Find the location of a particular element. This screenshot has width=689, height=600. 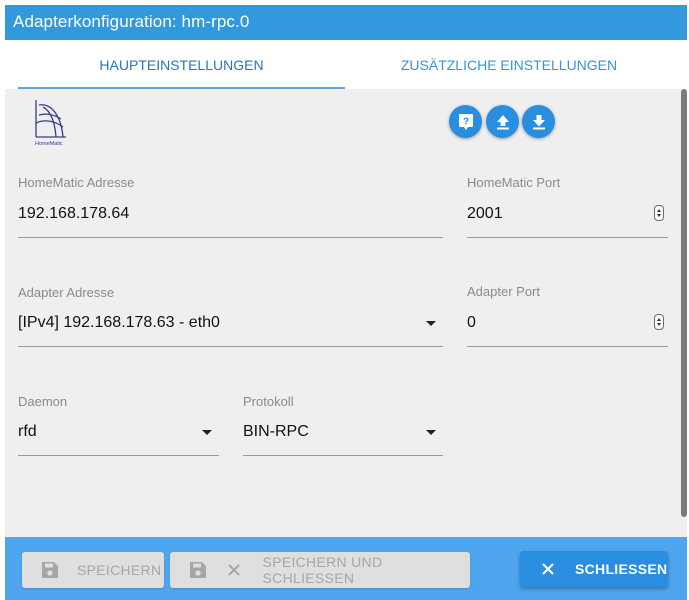

adapter-port-stepper is located at coordinates (659, 322).